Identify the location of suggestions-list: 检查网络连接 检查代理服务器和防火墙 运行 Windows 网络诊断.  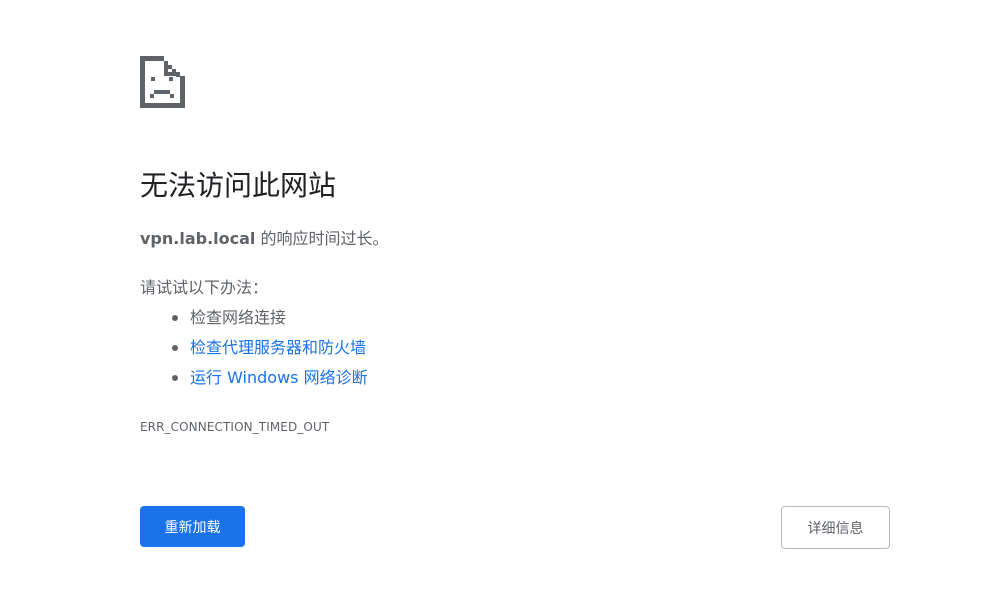
(254, 350).